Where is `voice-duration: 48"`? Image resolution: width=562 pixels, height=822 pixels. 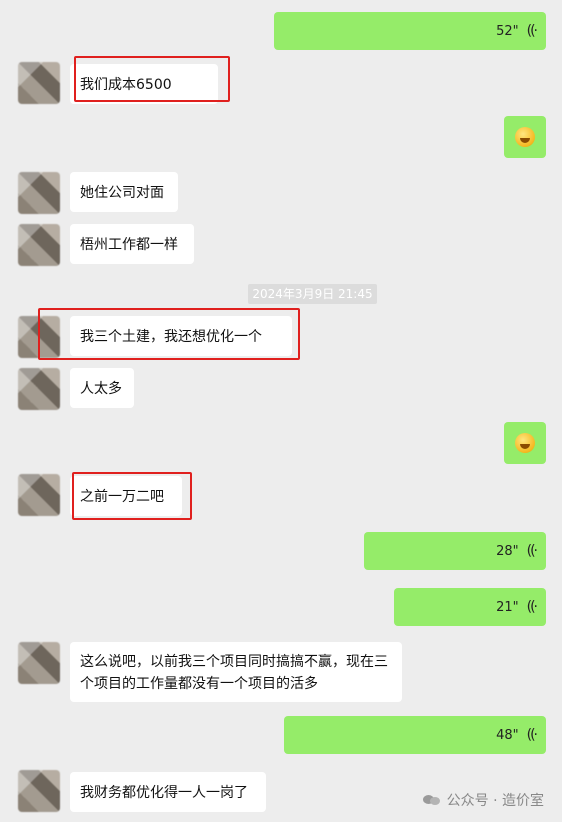 voice-duration: 48" is located at coordinates (507, 735).